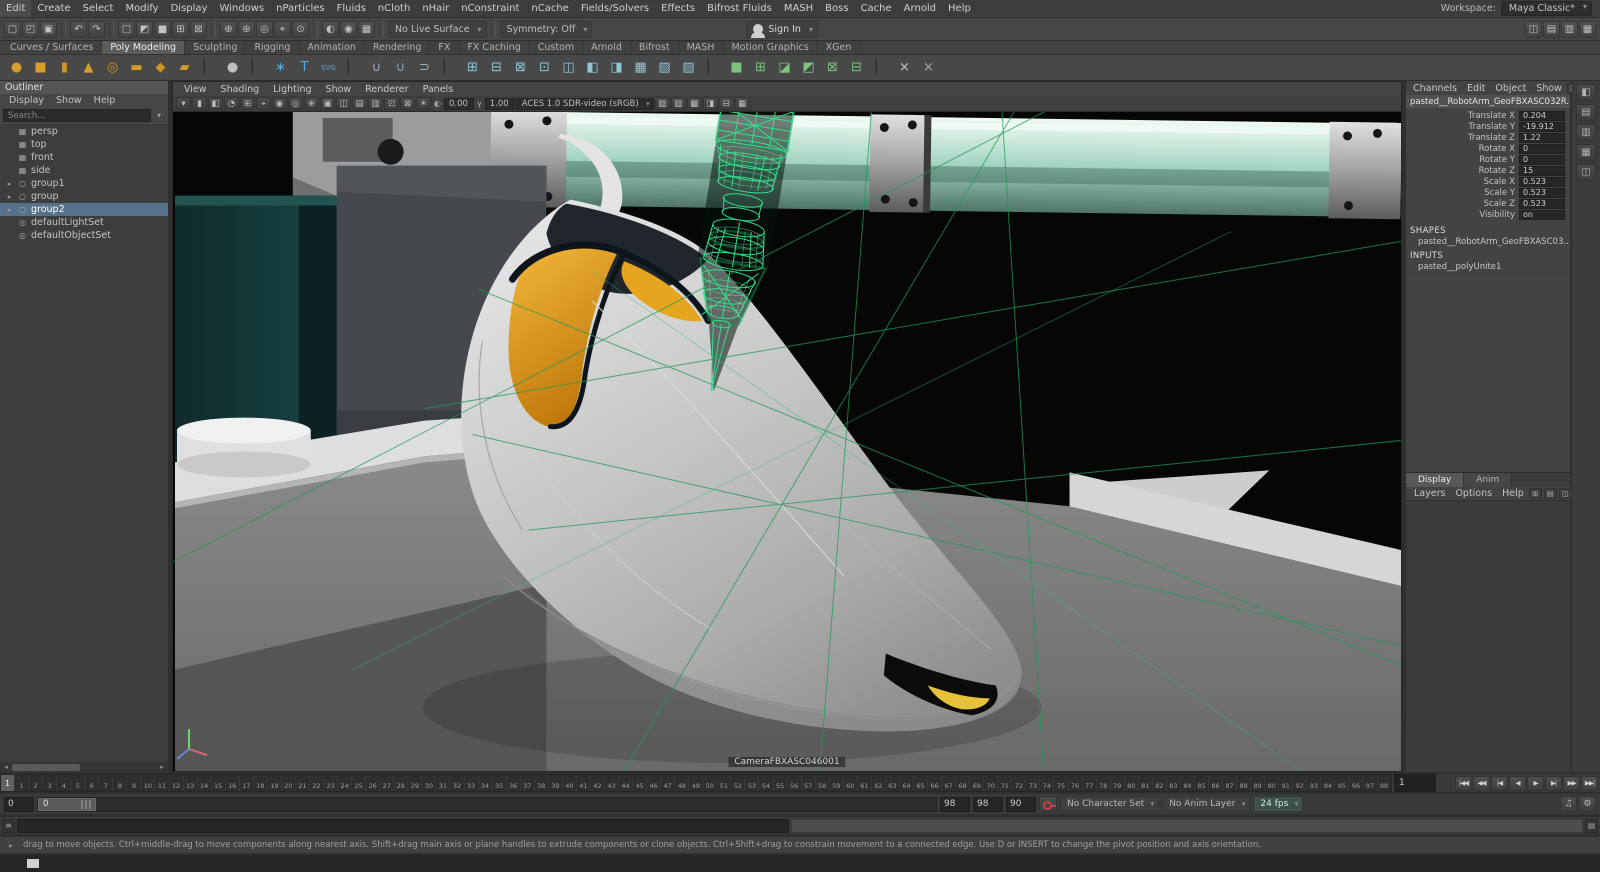 The height and width of the screenshot is (872, 1600). Describe the element at coordinates (808, 67) in the screenshot. I see `shelf-tool-icon: ◩` at that location.